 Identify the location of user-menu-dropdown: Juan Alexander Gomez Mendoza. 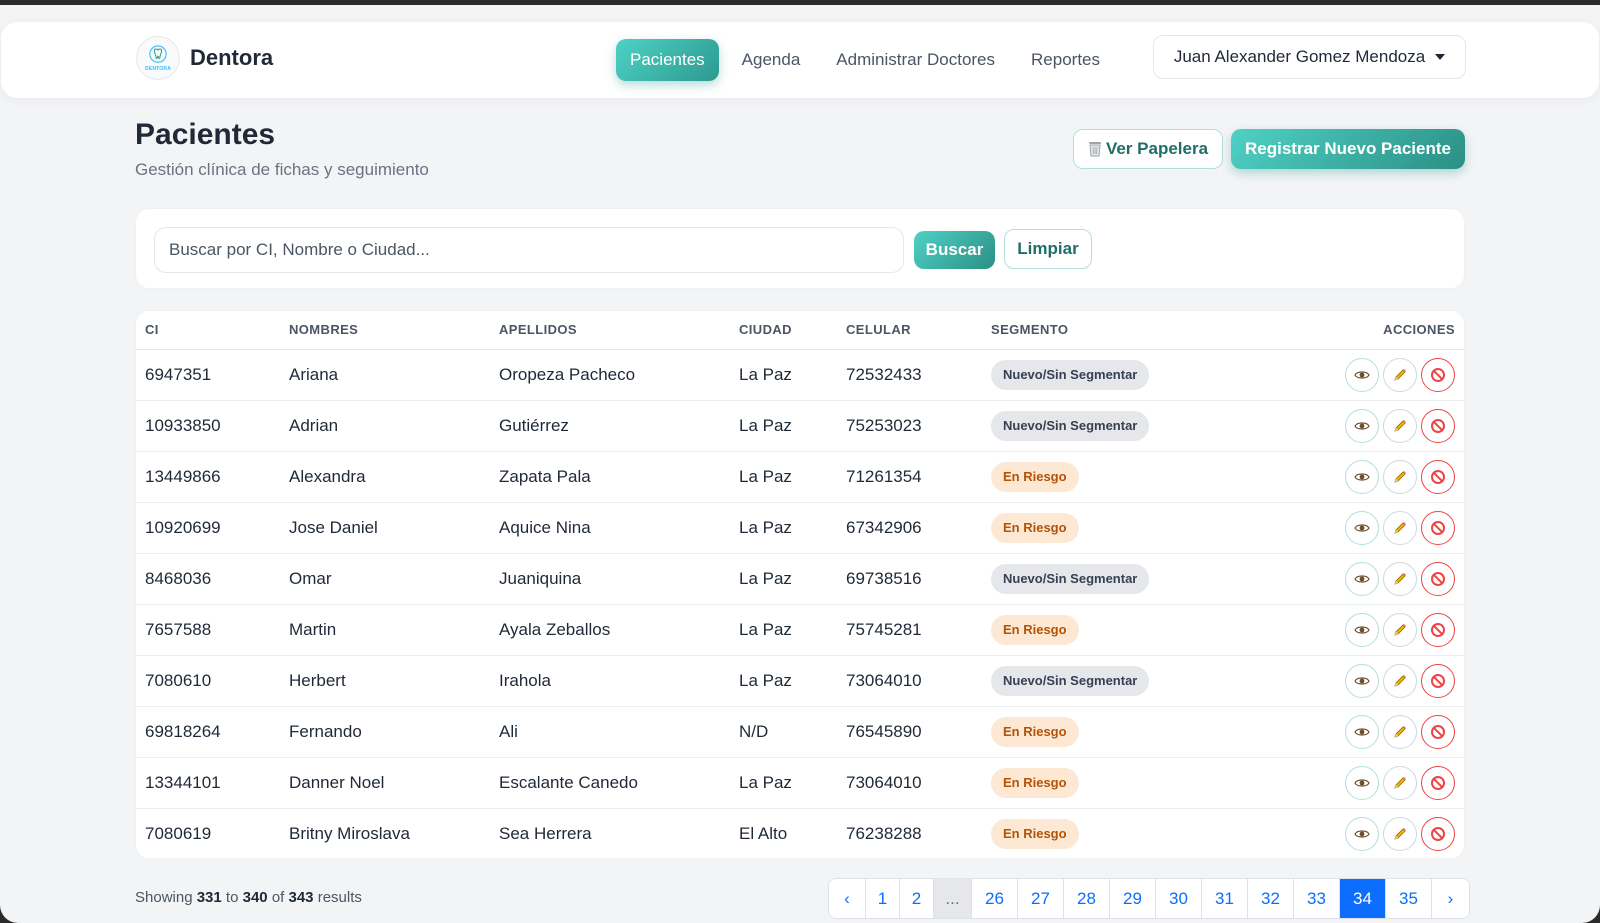
(1309, 57).